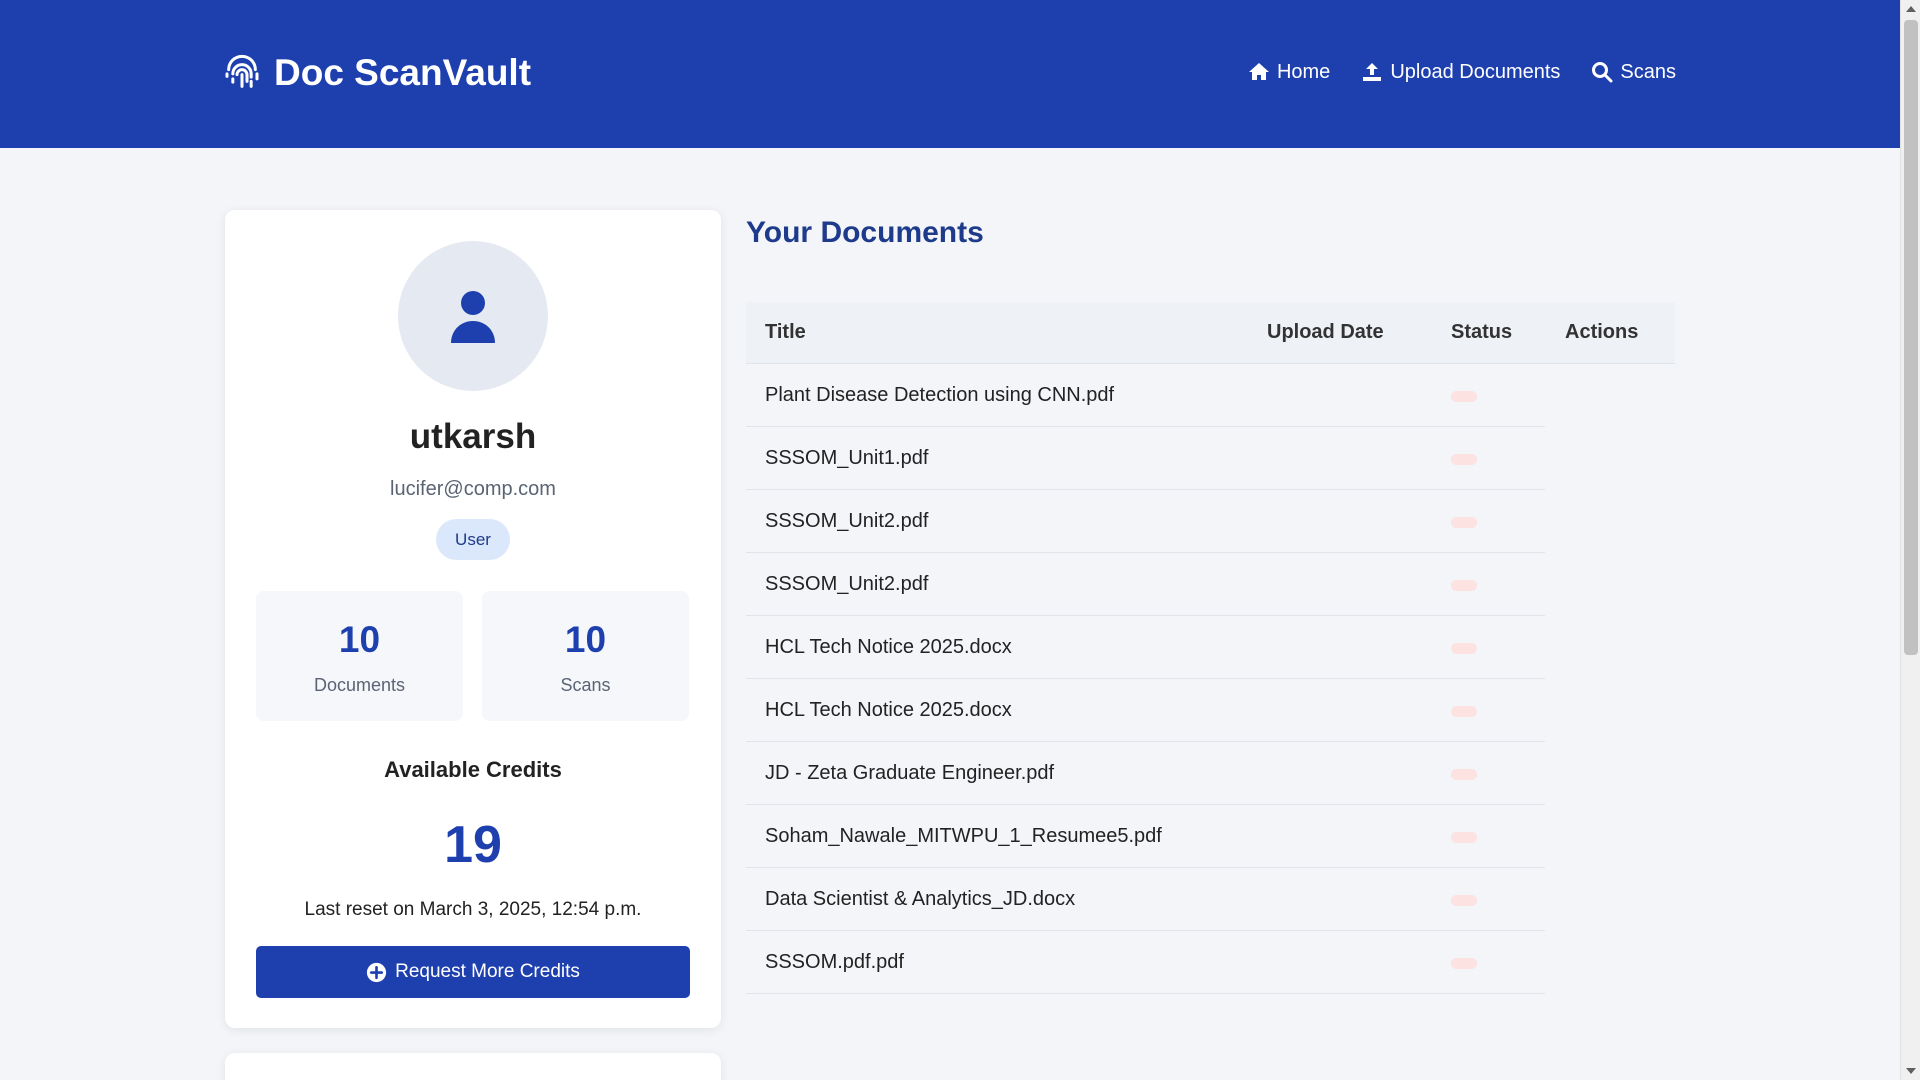 Image resolution: width=1920 pixels, height=1080 pixels. I want to click on upload-icon, so click(1372, 72).